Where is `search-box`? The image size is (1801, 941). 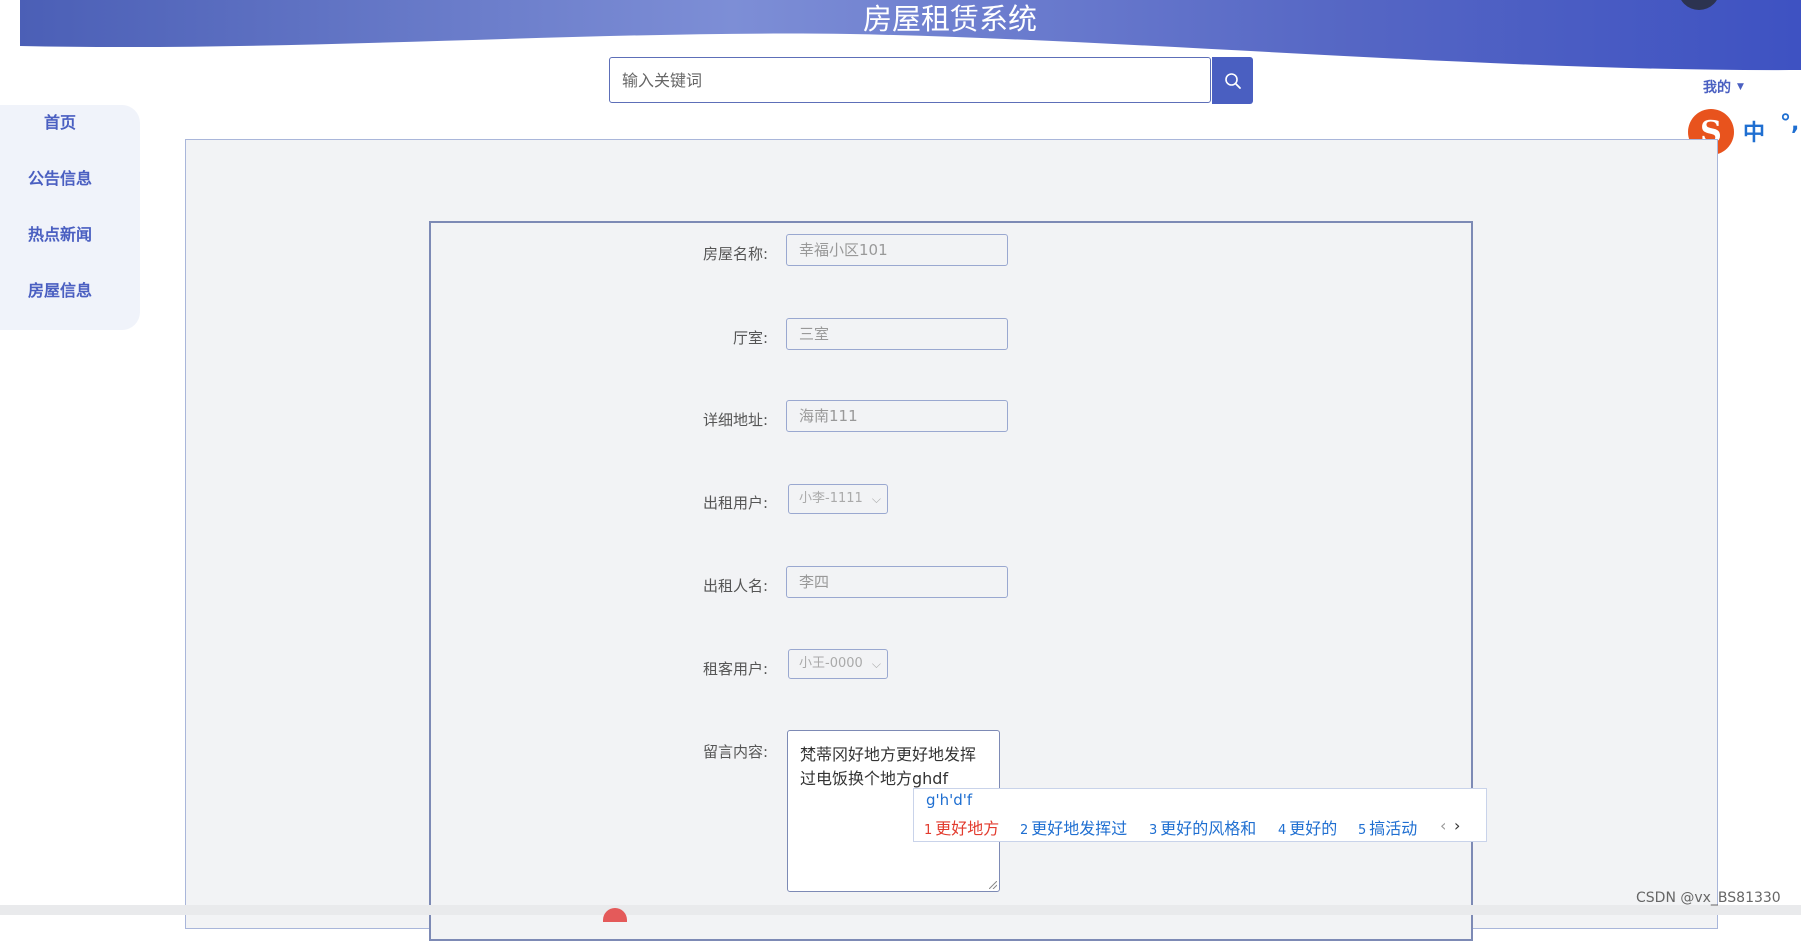
search-box is located at coordinates (910, 80).